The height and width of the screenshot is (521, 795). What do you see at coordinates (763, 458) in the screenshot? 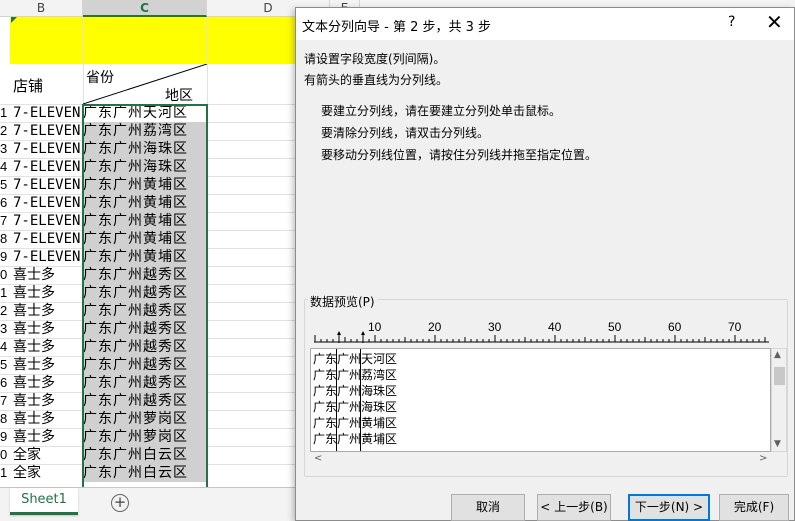
I see `scroll-right-icon: >` at bounding box center [763, 458].